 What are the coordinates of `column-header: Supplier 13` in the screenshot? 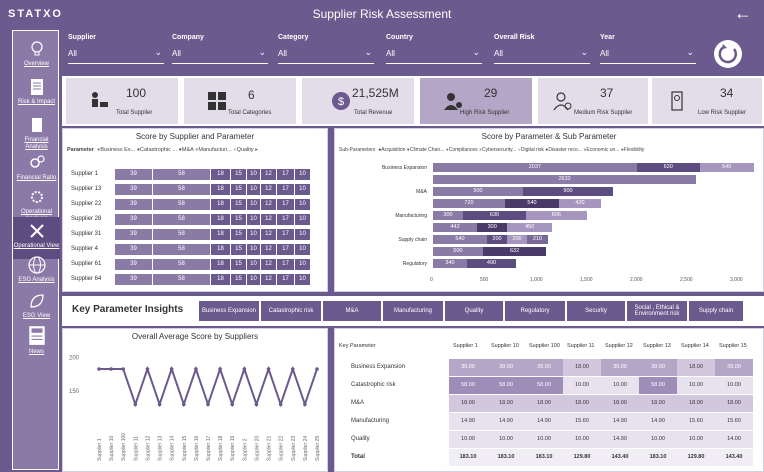 It's located at (657, 346).